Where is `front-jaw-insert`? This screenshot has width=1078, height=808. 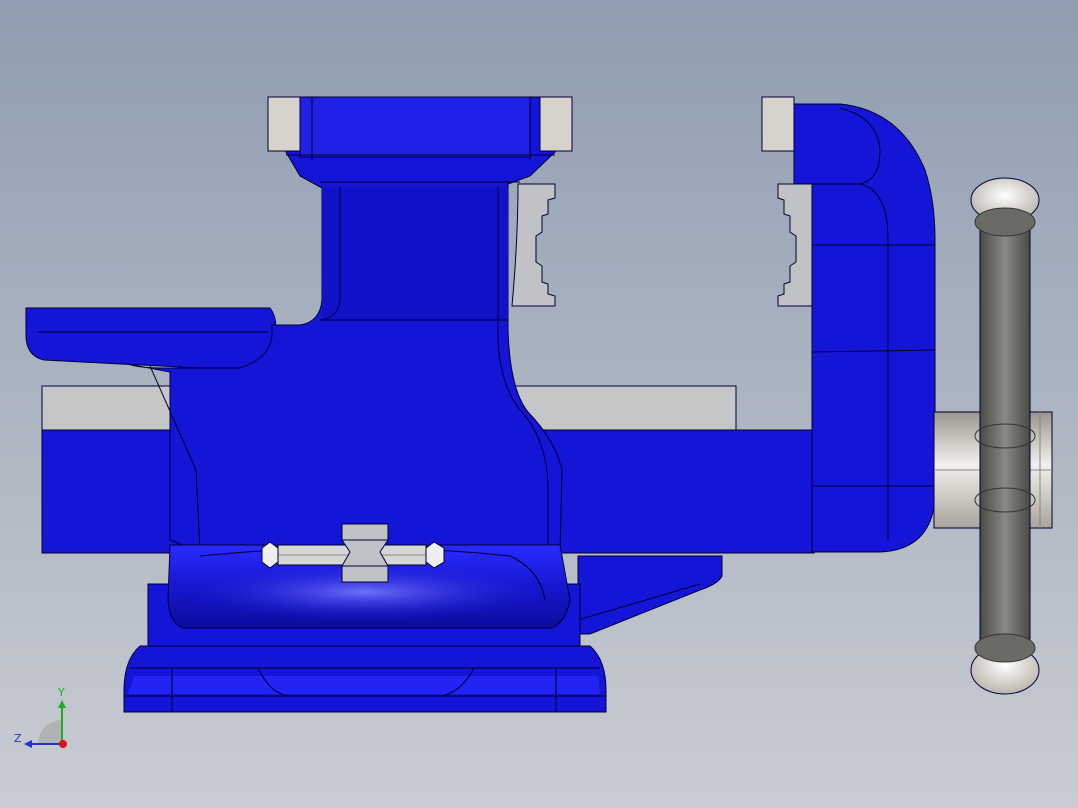
front-jaw-insert is located at coordinates (778, 124).